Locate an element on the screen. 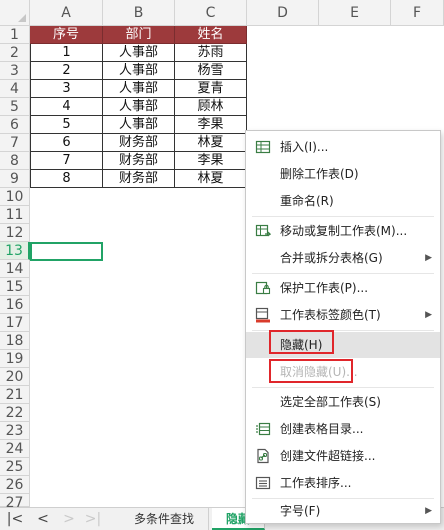  menu-item-label: 合并或拆分表格(G) is located at coordinates (331, 258).